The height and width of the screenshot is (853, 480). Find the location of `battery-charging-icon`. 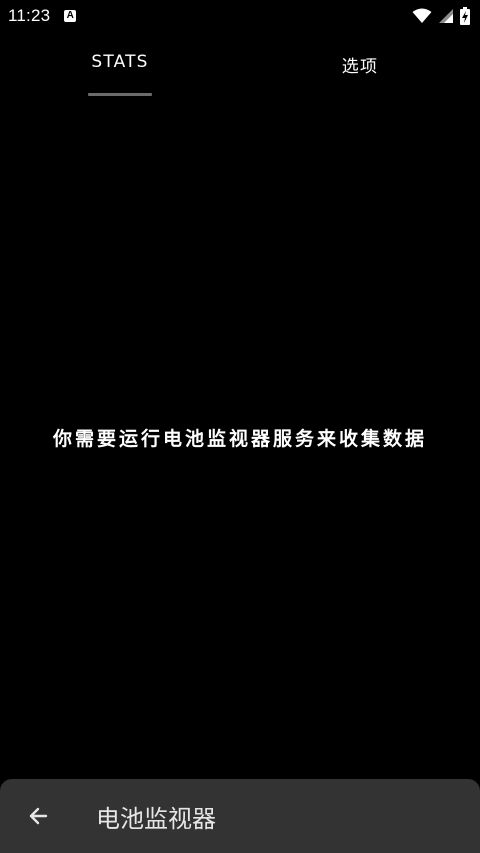

battery-charging-icon is located at coordinates (465, 16).